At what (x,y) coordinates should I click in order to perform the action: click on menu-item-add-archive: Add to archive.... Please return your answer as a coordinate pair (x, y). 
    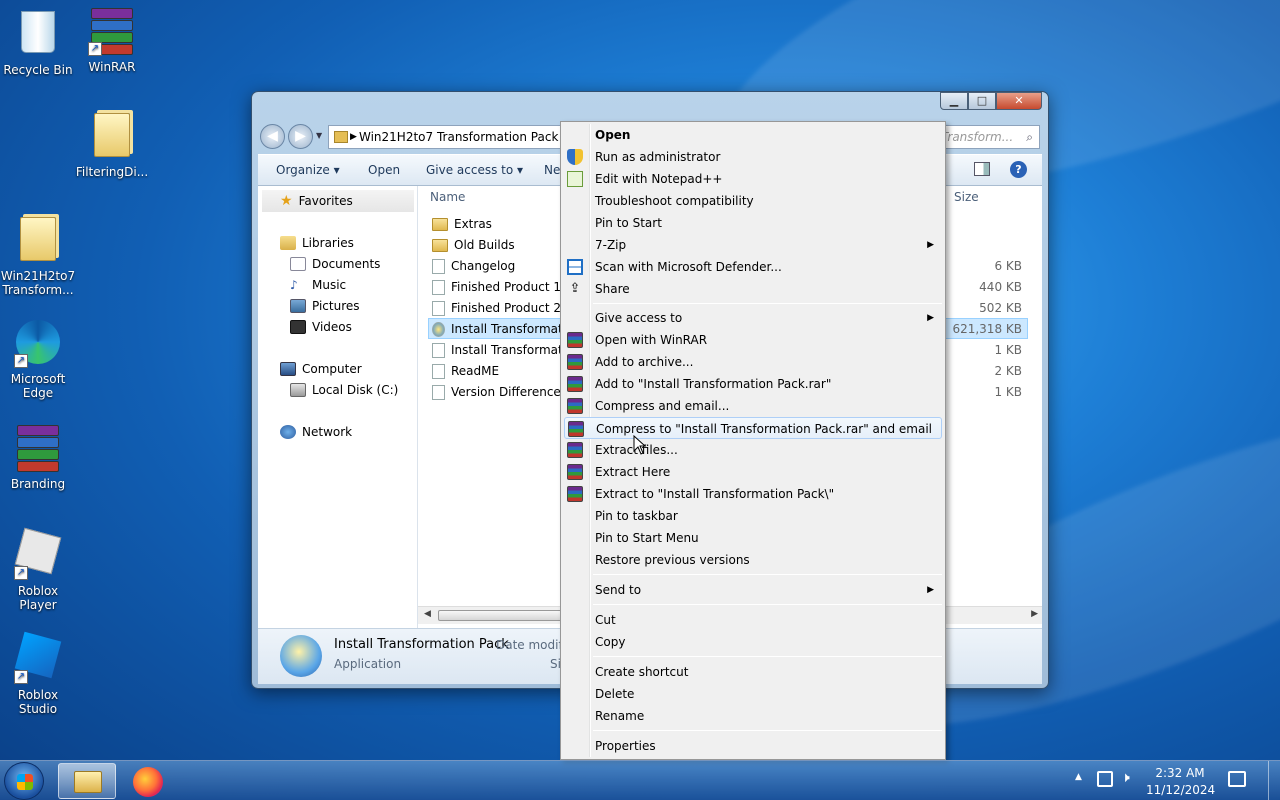
    Looking at the image, I should click on (753, 362).